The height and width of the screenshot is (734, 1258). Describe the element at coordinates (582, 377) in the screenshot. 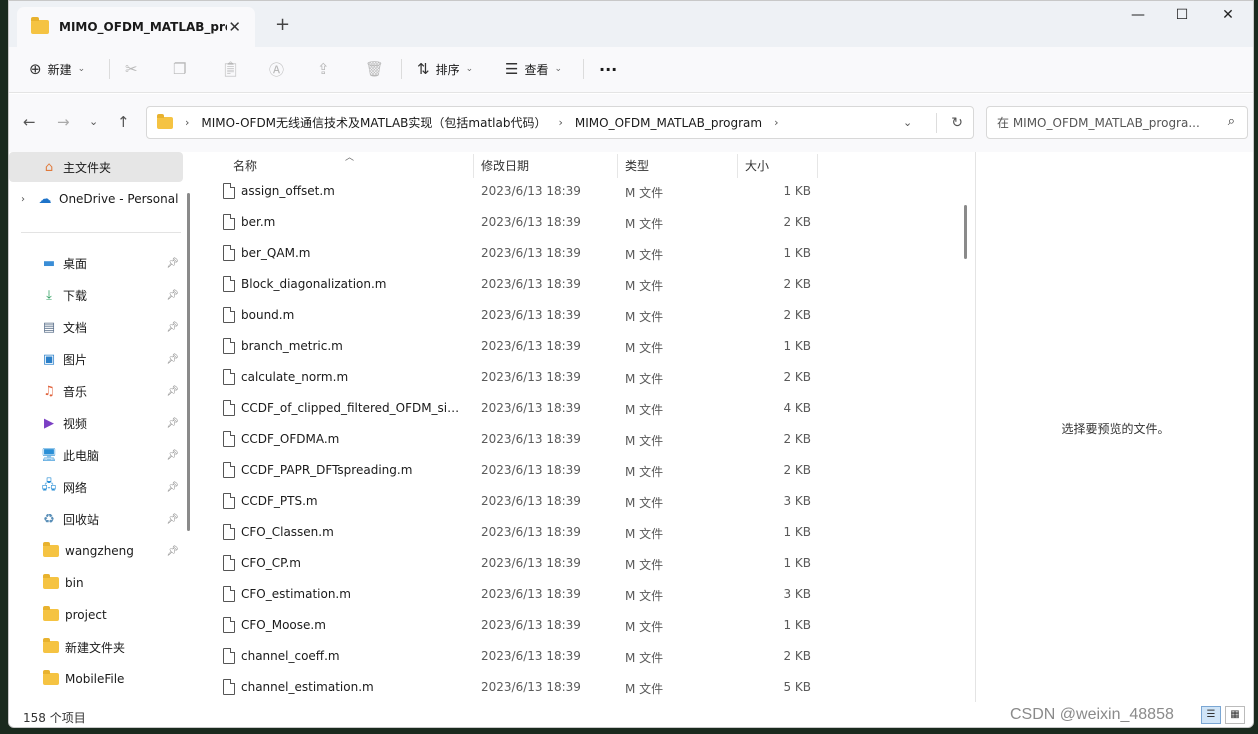

I see `file-row: calculate_norm.m 2023/6/13 18:39 M 文件 2 KB` at that location.